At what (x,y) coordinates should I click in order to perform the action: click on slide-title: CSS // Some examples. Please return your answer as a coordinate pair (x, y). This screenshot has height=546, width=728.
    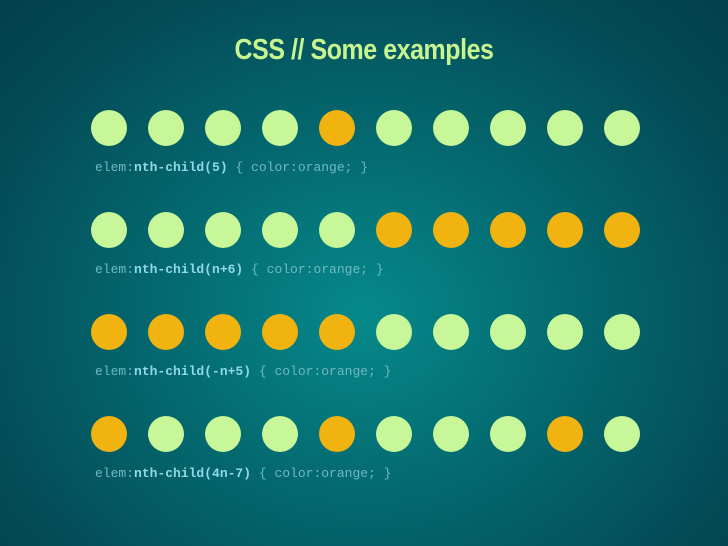
    Looking at the image, I should click on (364, 50).